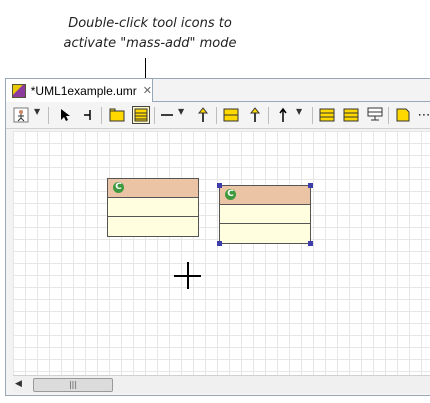 The height and width of the screenshot is (403, 430). I want to click on class-icon, so click(141, 115).